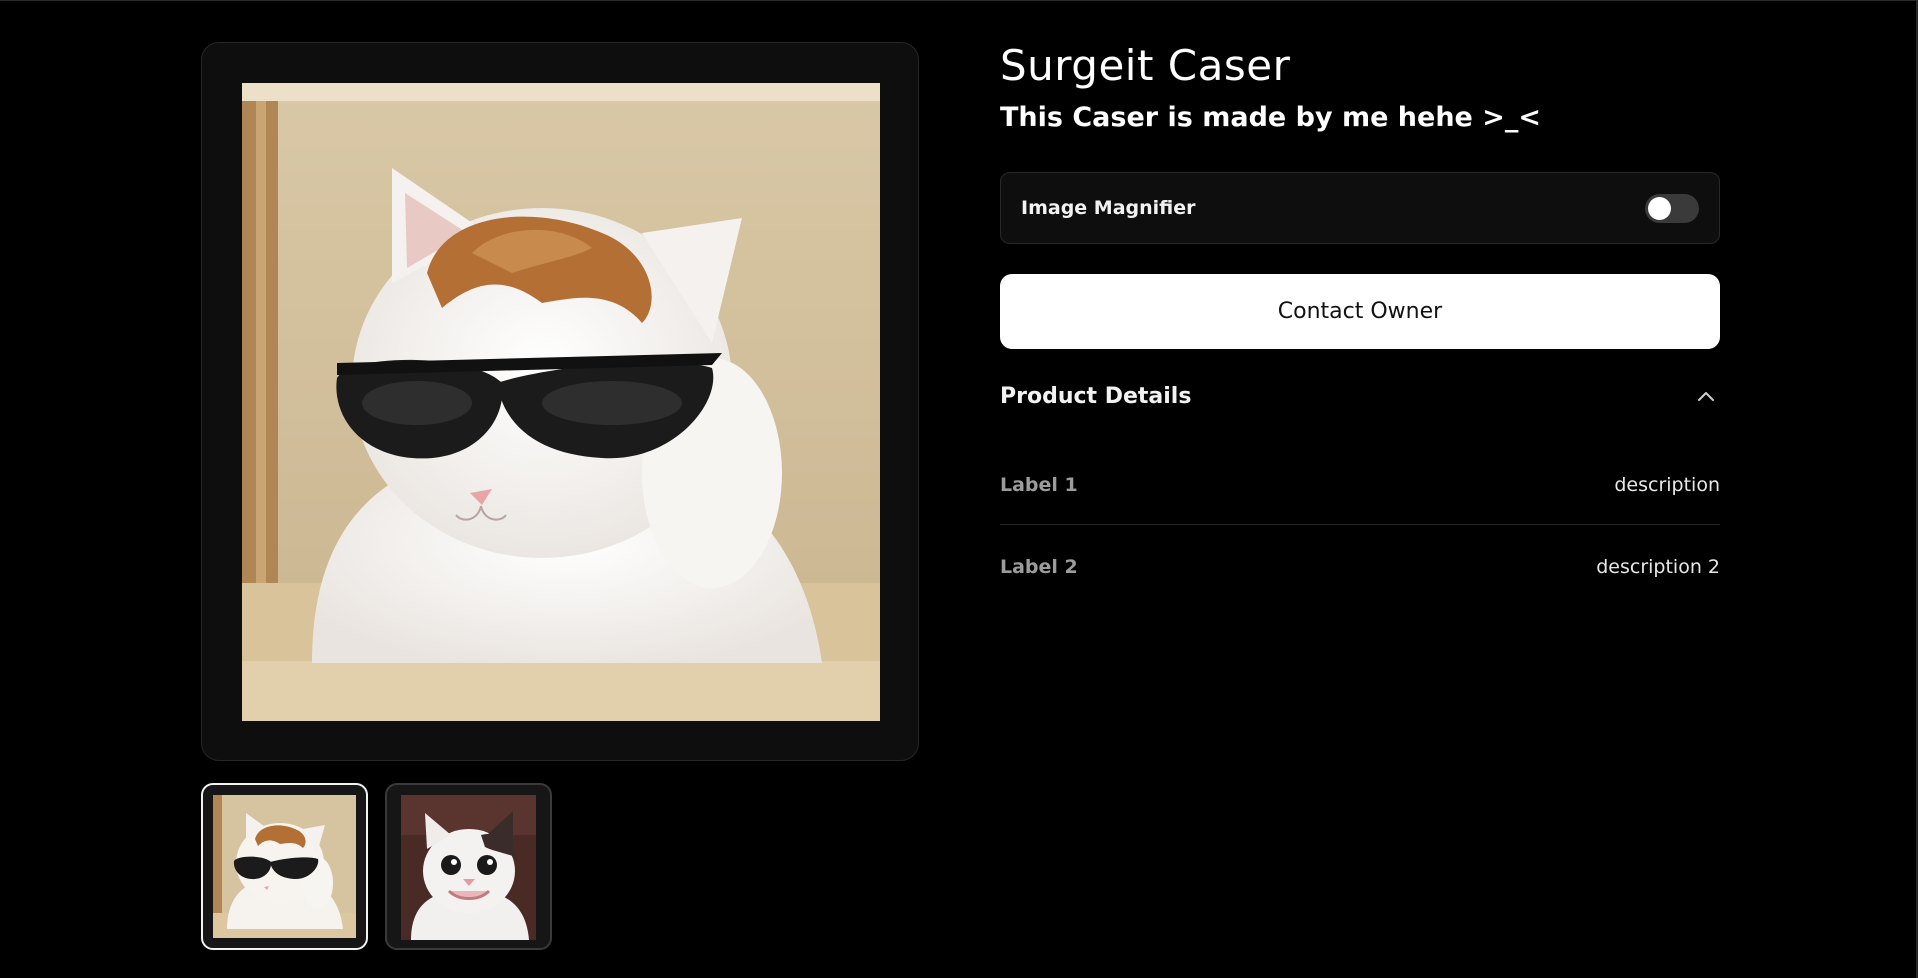 This screenshot has height=978, width=1918. Describe the element at coordinates (1360, 311) in the screenshot. I see `contact-owner-button: Contact Owner` at that location.